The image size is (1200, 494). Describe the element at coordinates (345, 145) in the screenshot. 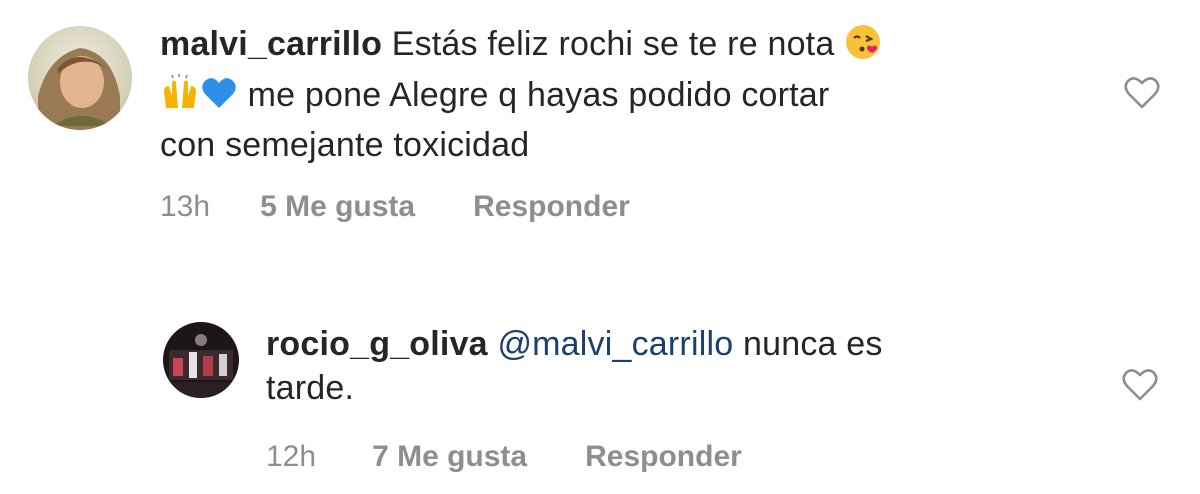

I see `comment-1-text-line3: con semejante toxicidad` at that location.